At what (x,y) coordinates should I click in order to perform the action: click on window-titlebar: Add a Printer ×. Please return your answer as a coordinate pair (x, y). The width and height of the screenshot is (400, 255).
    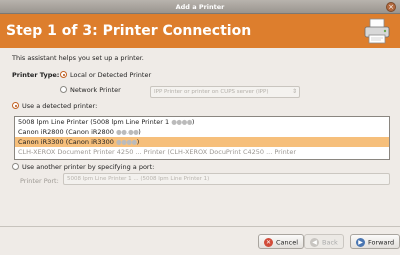
    Looking at the image, I should click on (200, 7).